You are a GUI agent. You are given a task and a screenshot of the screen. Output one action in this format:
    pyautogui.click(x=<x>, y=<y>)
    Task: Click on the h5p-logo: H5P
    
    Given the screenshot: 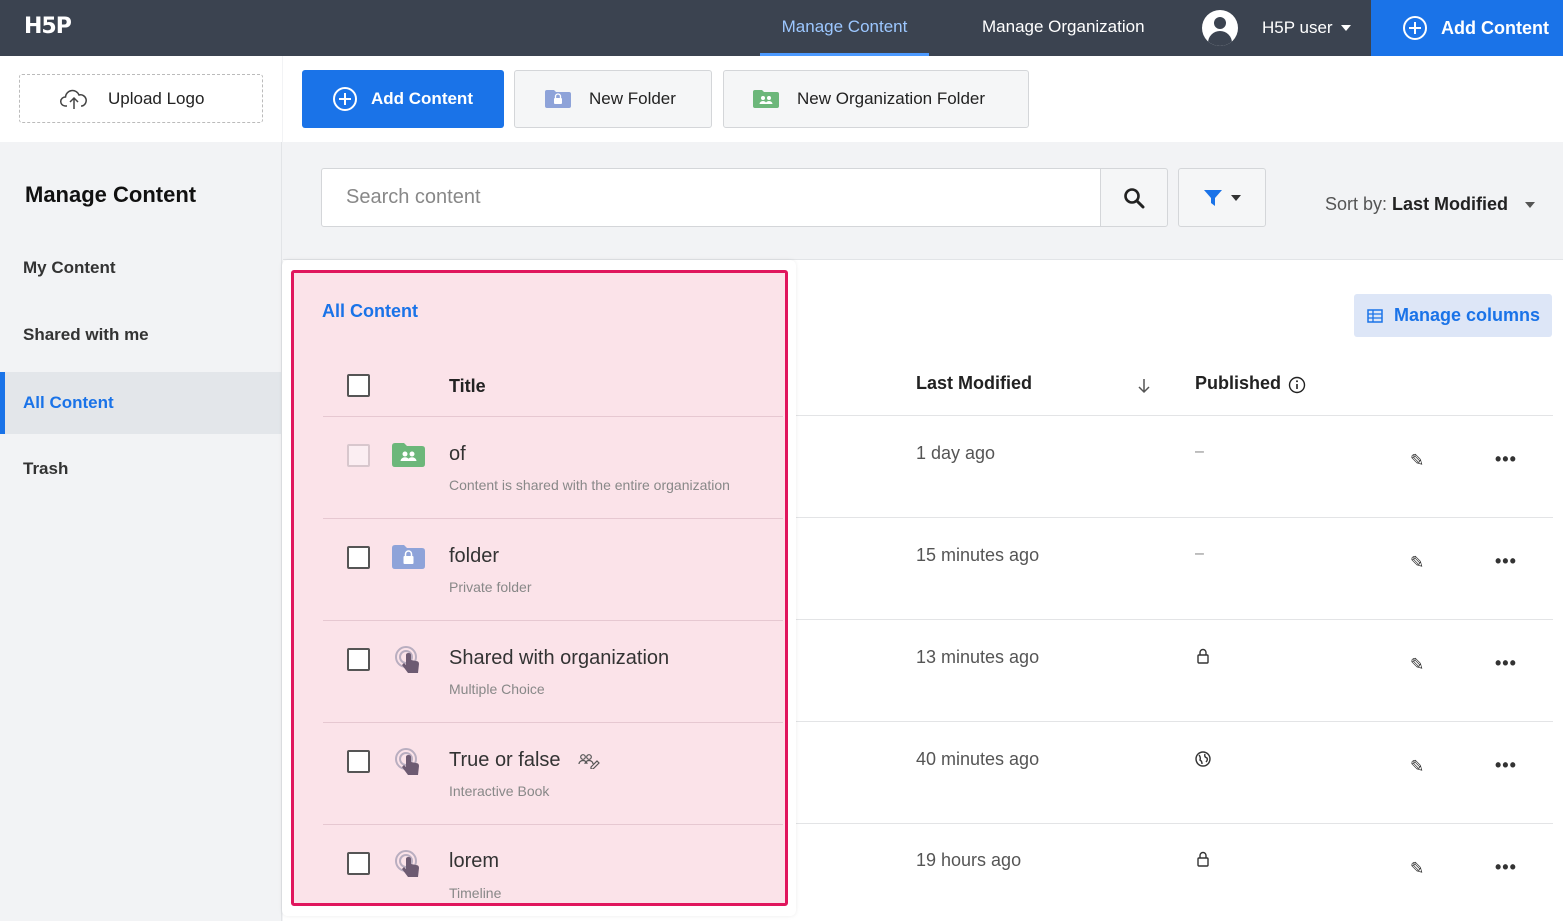 What is the action you would take?
    pyautogui.click(x=48, y=26)
    